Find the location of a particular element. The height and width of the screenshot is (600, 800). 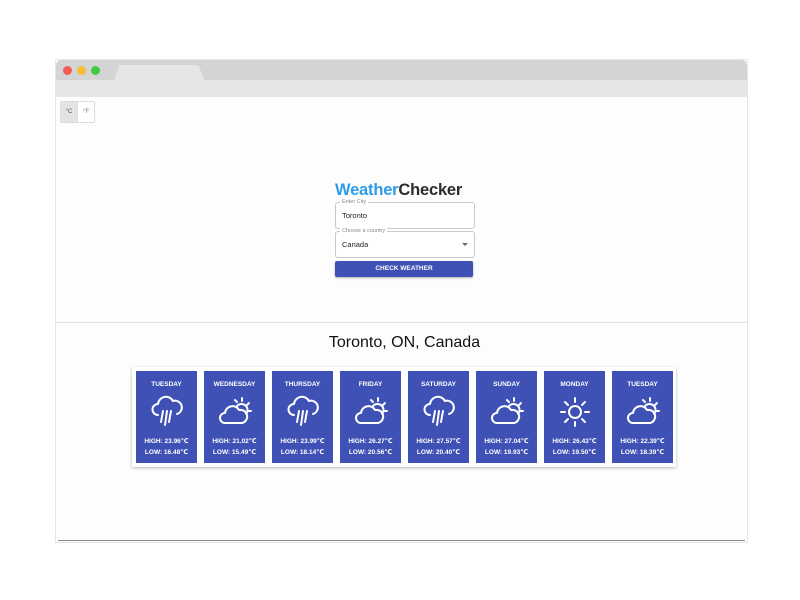

forecast-low: LOW: 20.40℃ is located at coordinates (438, 452).